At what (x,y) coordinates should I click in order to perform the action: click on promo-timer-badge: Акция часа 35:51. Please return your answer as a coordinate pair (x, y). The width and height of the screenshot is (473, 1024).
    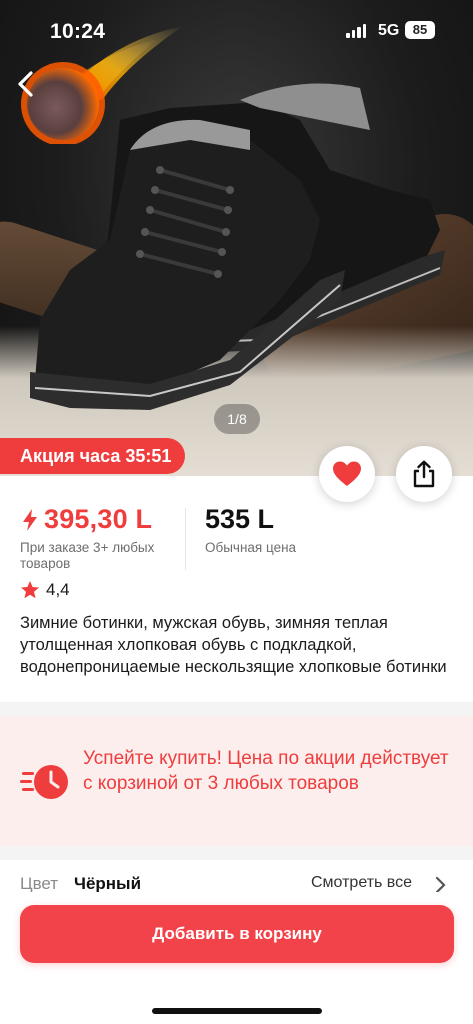
    Looking at the image, I should click on (93, 456).